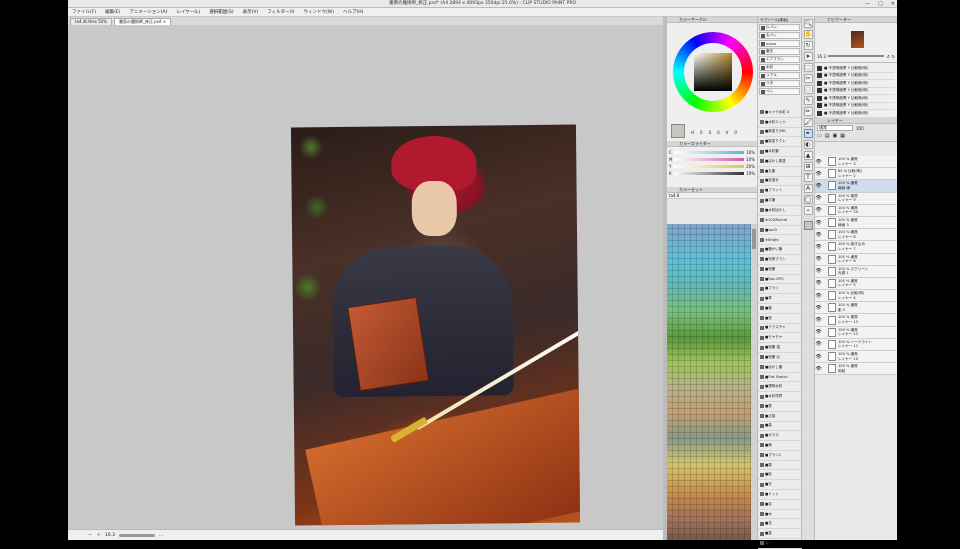 This screenshot has height=549, width=960. What do you see at coordinates (780, 358) in the screenshot?
I see `material-item: ■鉛筆 淡` at bounding box center [780, 358].